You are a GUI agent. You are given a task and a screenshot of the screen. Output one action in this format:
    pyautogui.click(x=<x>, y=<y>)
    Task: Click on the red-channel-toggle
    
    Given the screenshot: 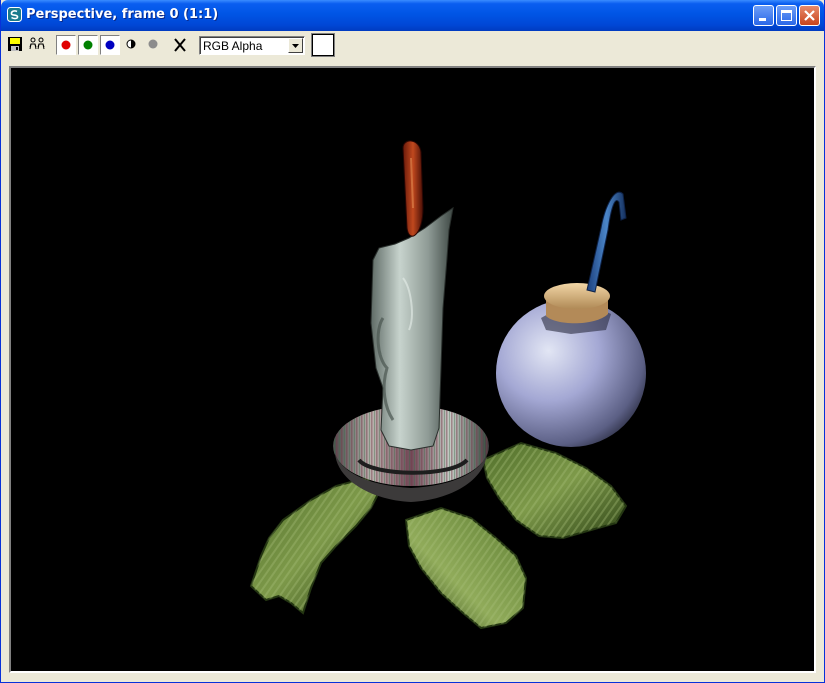 What is the action you would take?
    pyautogui.click(x=66, y=45)
    